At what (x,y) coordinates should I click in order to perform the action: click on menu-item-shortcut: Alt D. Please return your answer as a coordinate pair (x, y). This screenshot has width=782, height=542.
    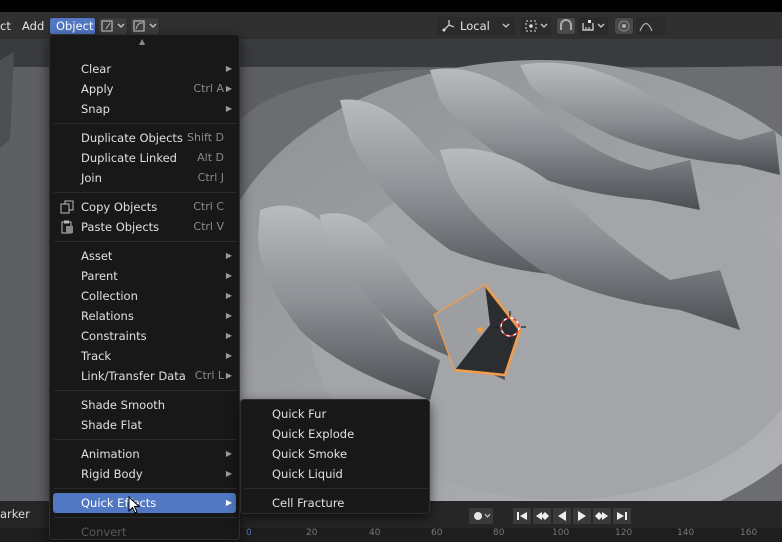
    Looking at the image, I should click on (210, 157).